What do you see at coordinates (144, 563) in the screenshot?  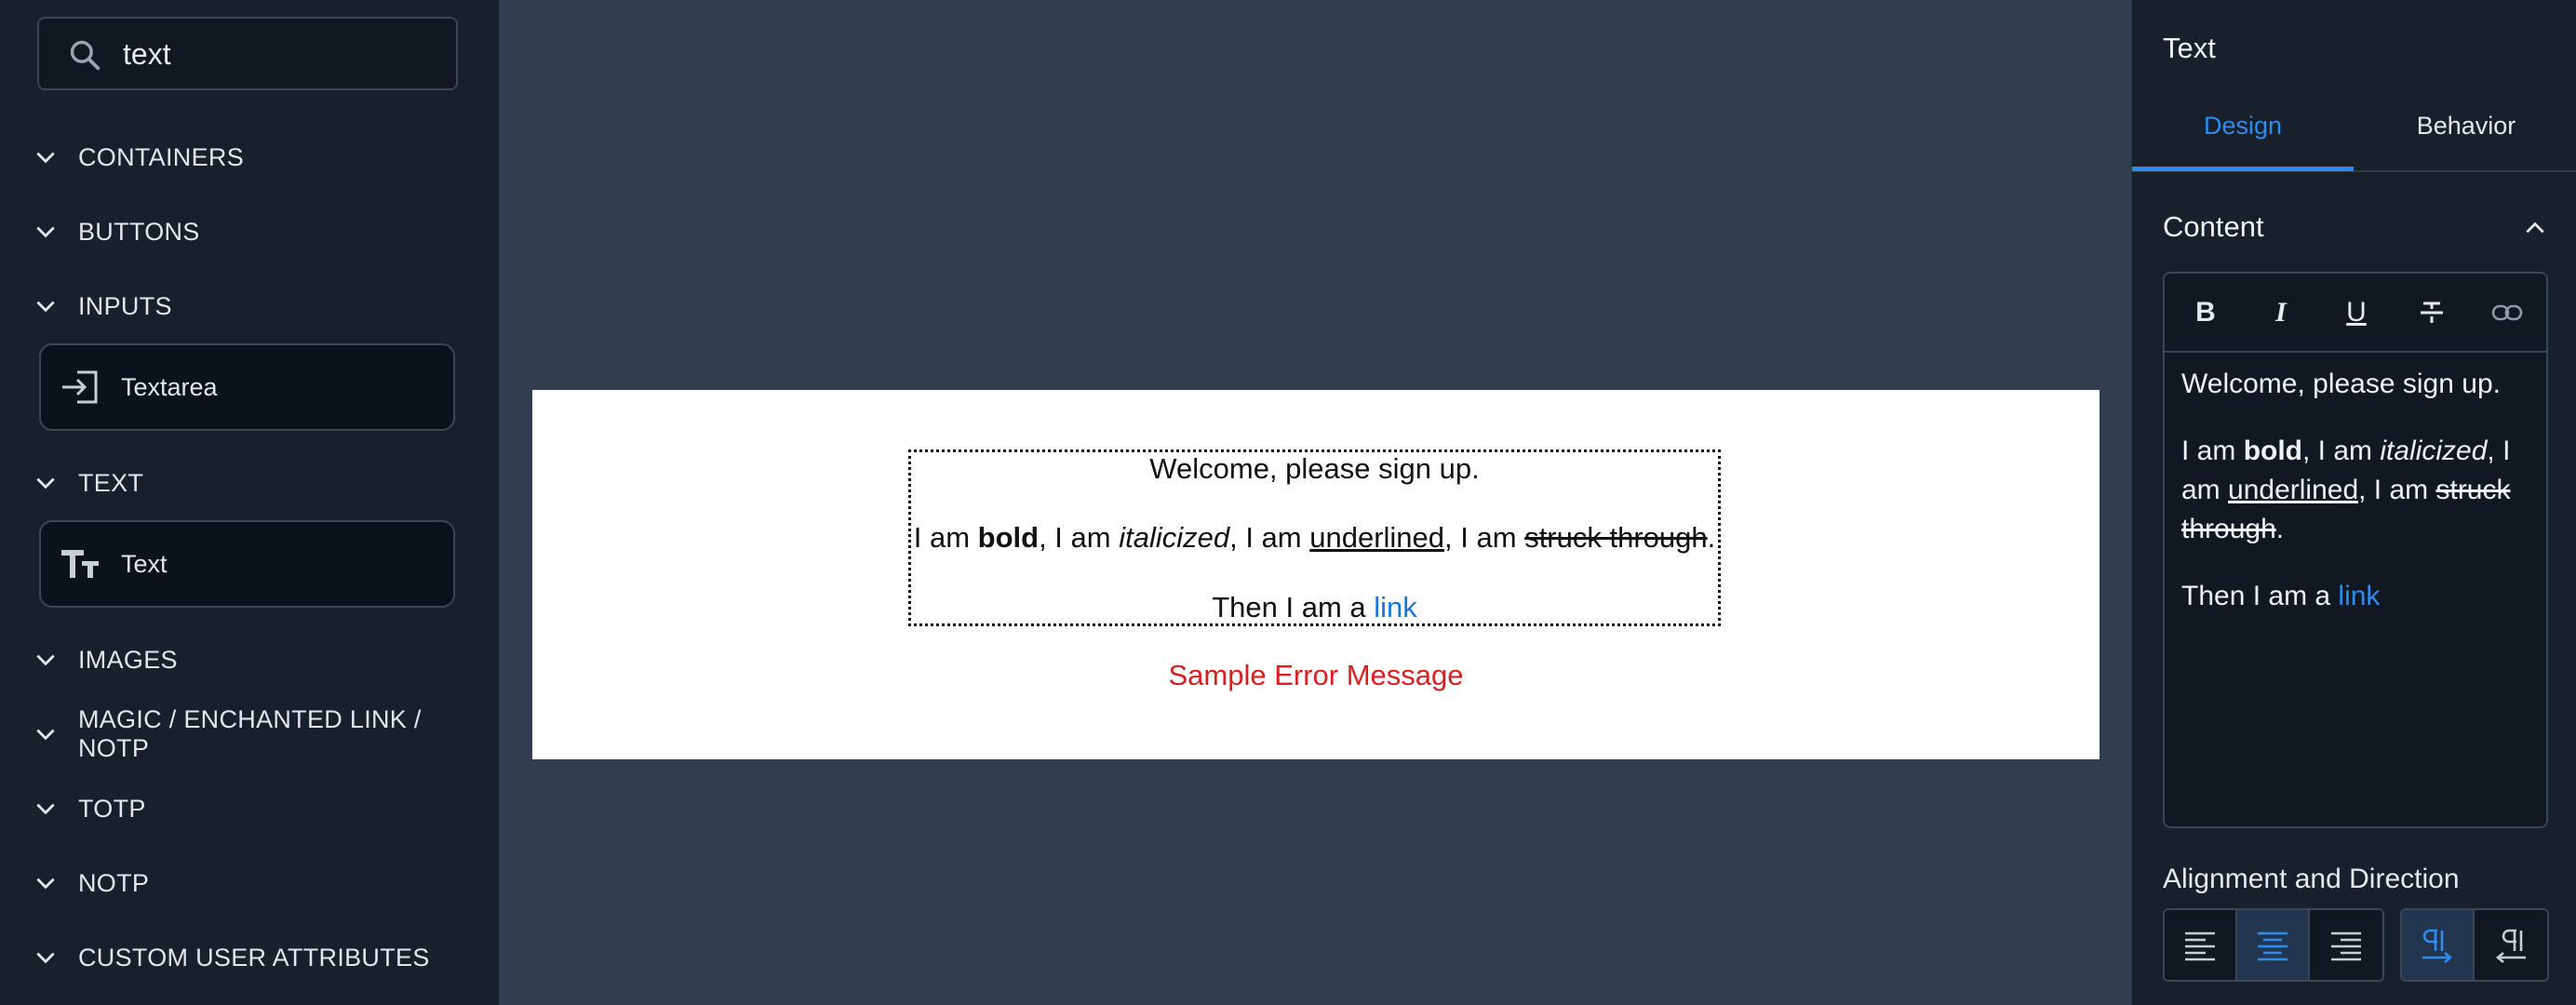 I see `component-label: Text` at bounding box center [144, 563].